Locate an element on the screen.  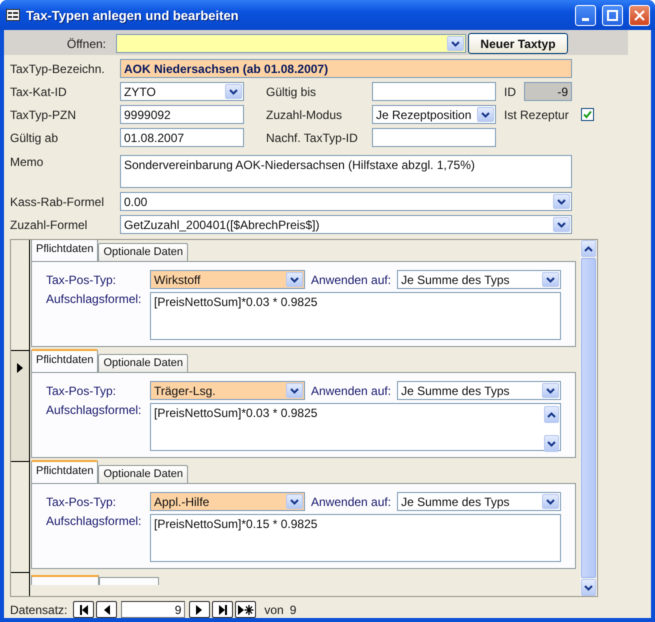
record-count: 9 is located at coordinates (293, 609).